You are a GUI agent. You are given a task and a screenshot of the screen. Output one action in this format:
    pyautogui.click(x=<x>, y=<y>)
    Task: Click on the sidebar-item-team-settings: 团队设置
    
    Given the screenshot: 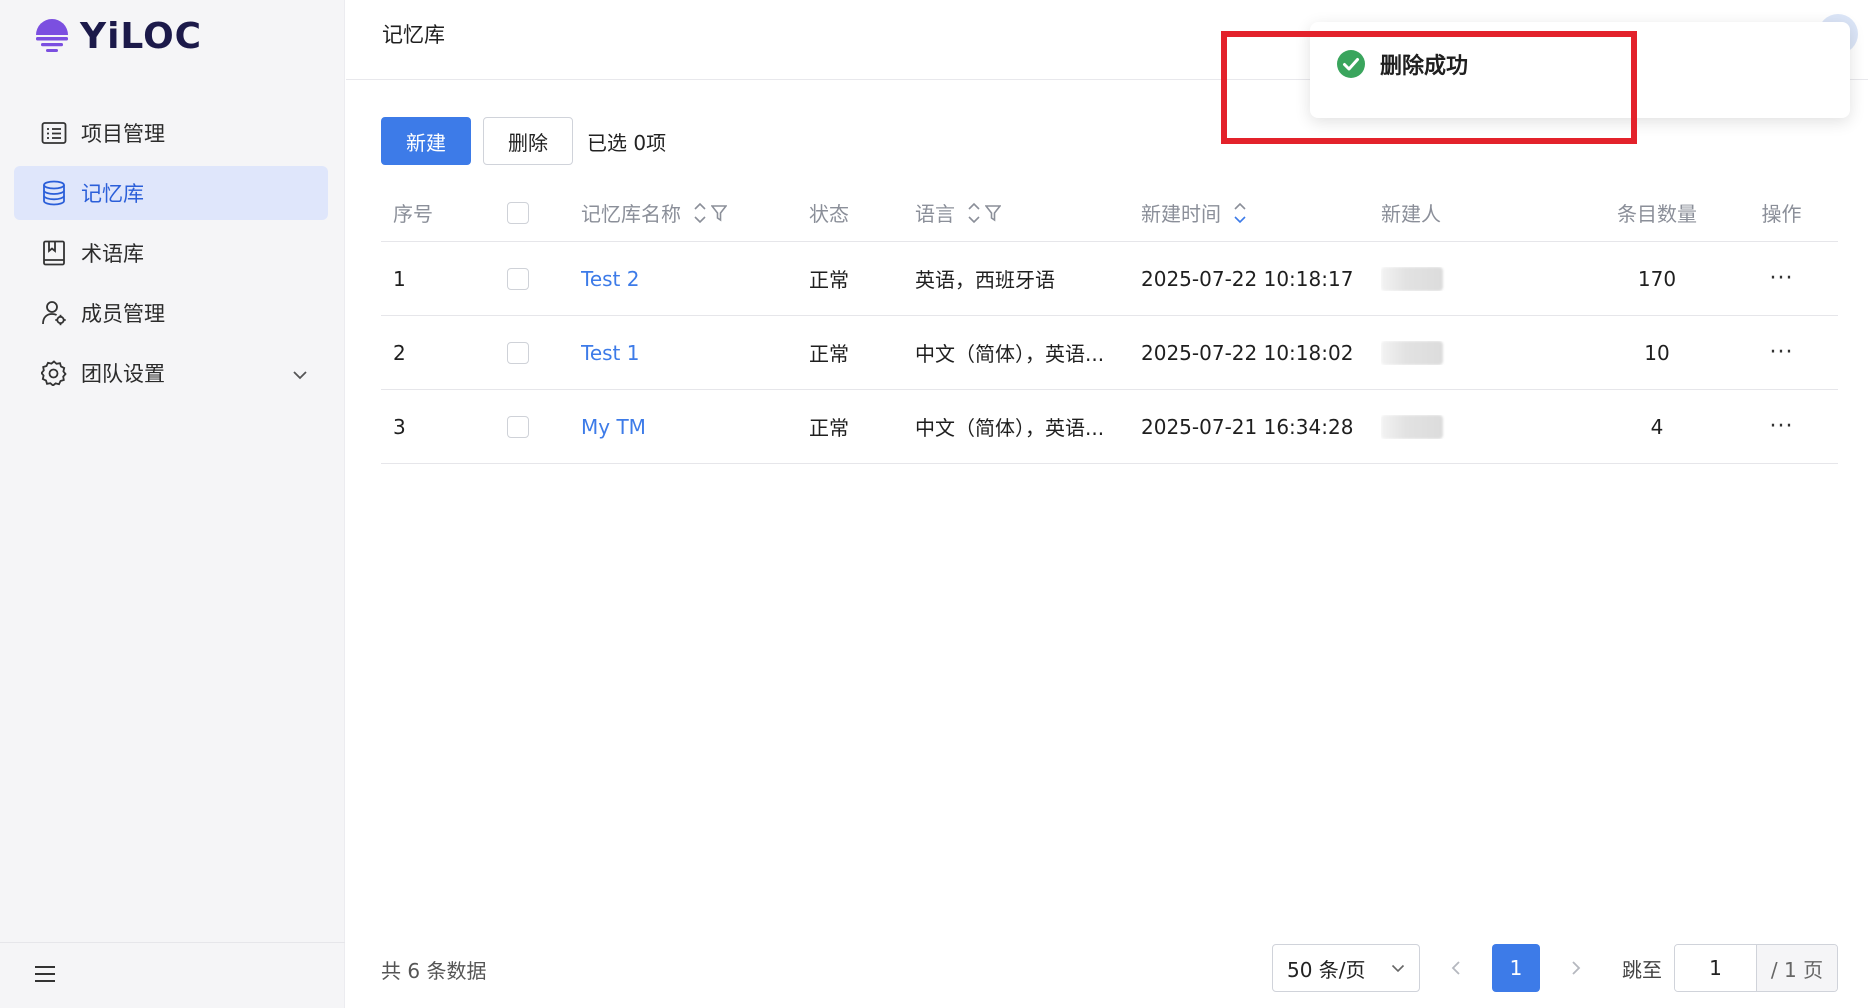 What is the action you would take?
    pyautogui.click(x=171, y=373)
    